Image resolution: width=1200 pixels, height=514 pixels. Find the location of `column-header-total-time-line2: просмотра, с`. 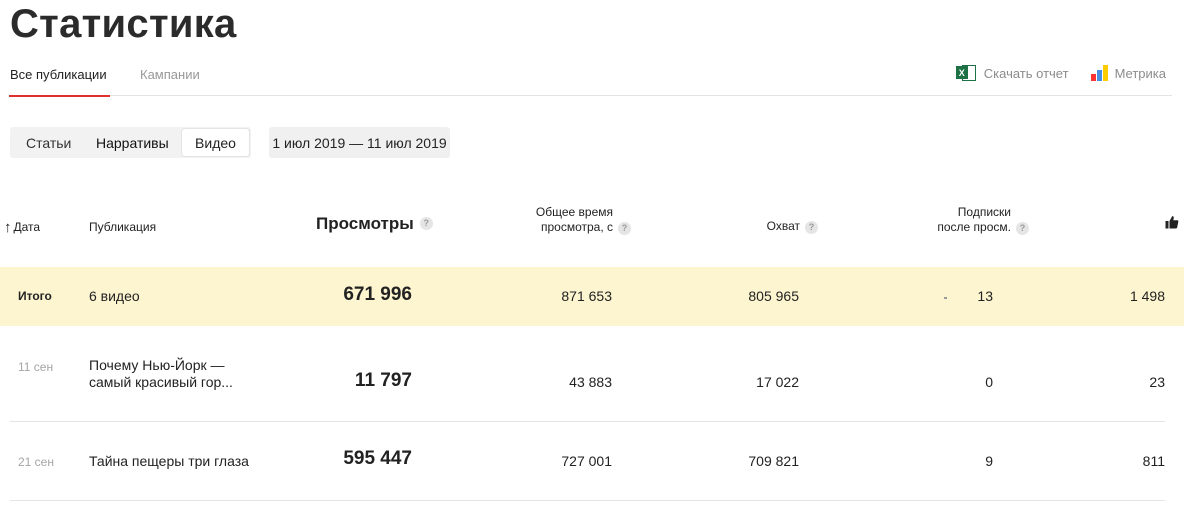

column-header-total-time-line2: просмотра, с is located at coordinates (576, 227).